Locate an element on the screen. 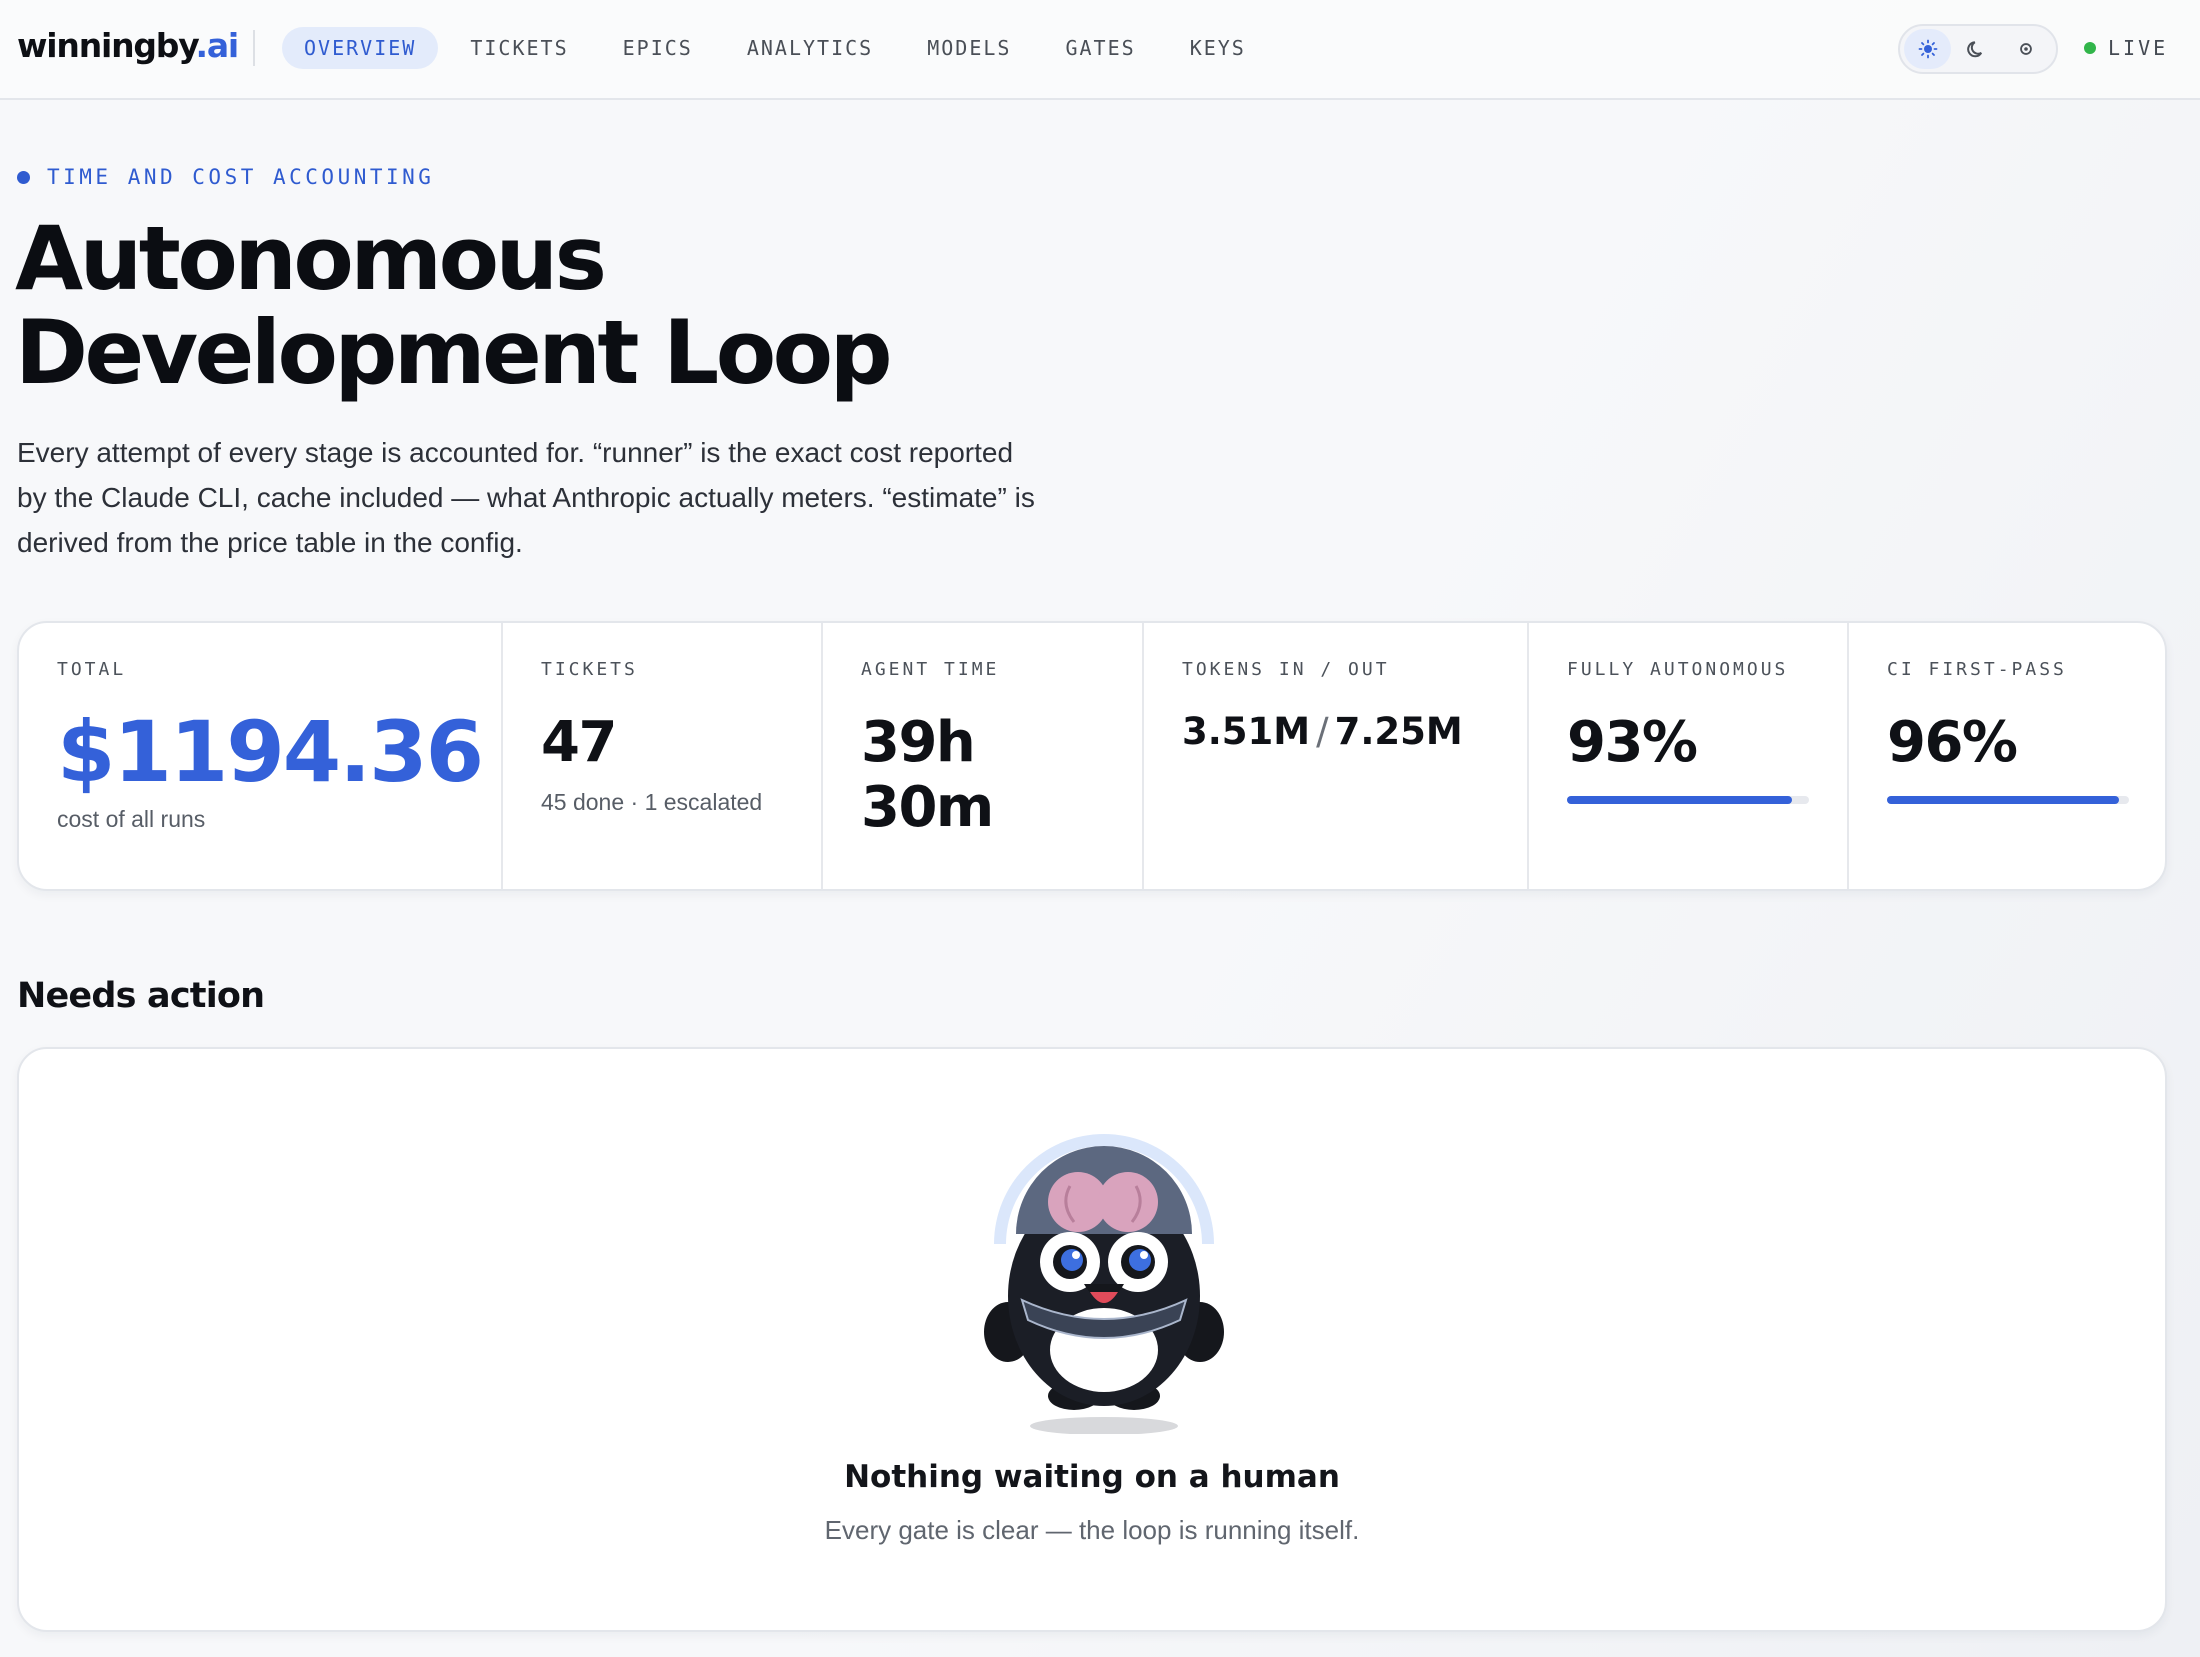 Image resolution: width=2200 pixels, height=1657 pixels. stat-ci-first-pass: CI FIRST-PASS 96% is located at coordinates (2007, 756).